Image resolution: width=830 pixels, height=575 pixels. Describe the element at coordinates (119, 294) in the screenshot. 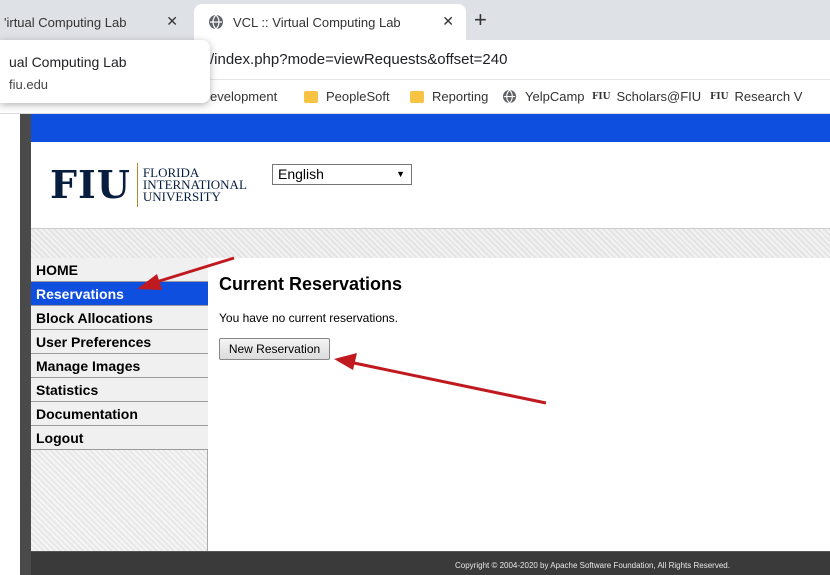

I see `sidebar-item-reservations: Reservations` at that location.